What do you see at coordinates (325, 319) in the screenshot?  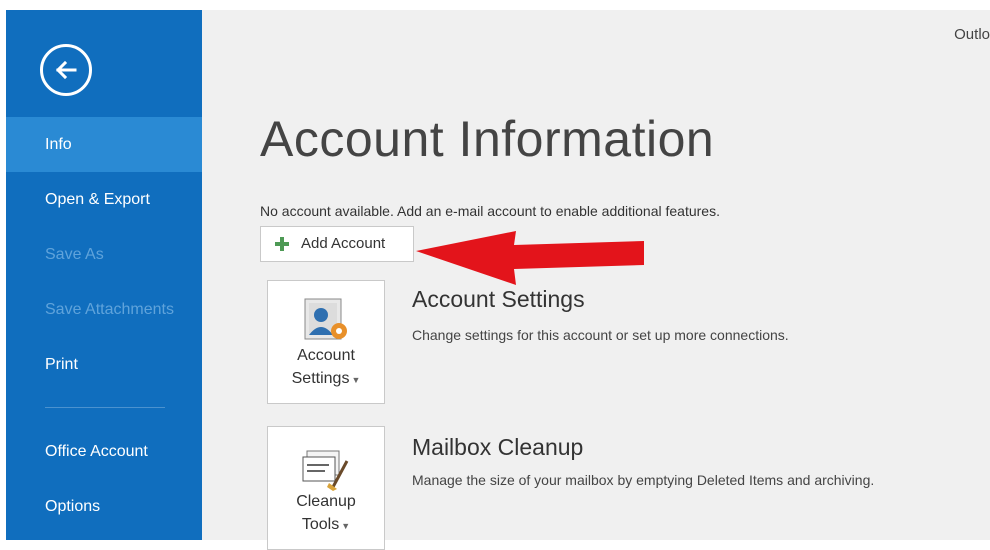 I see `account-settings-icon` at bounding box center [325, 319].